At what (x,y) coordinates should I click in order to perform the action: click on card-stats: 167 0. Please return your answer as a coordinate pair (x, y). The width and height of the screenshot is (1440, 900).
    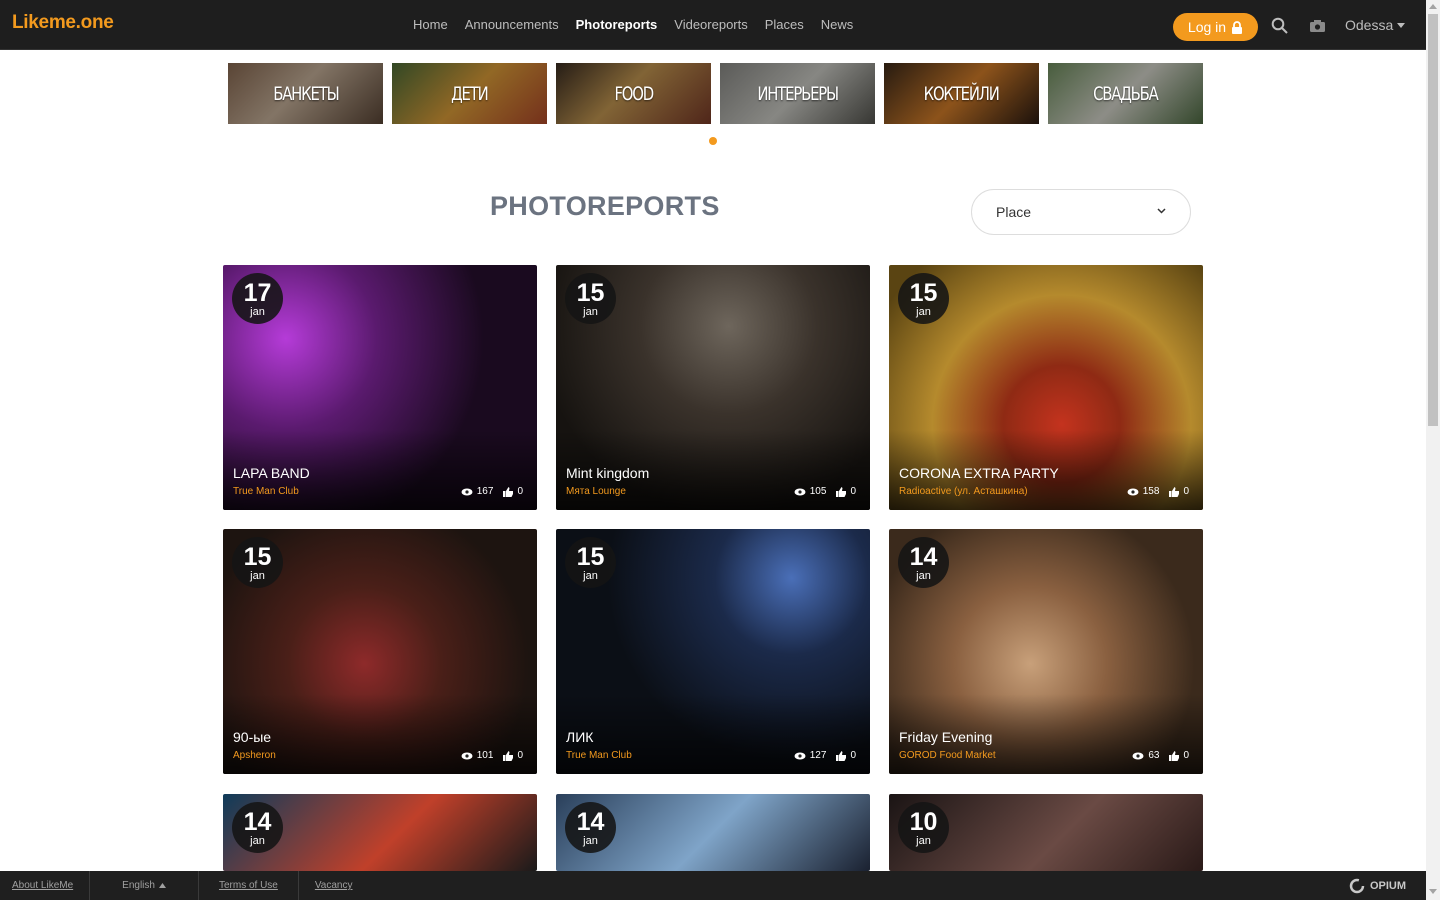
    Looking at the image, I should click on (492, 491).